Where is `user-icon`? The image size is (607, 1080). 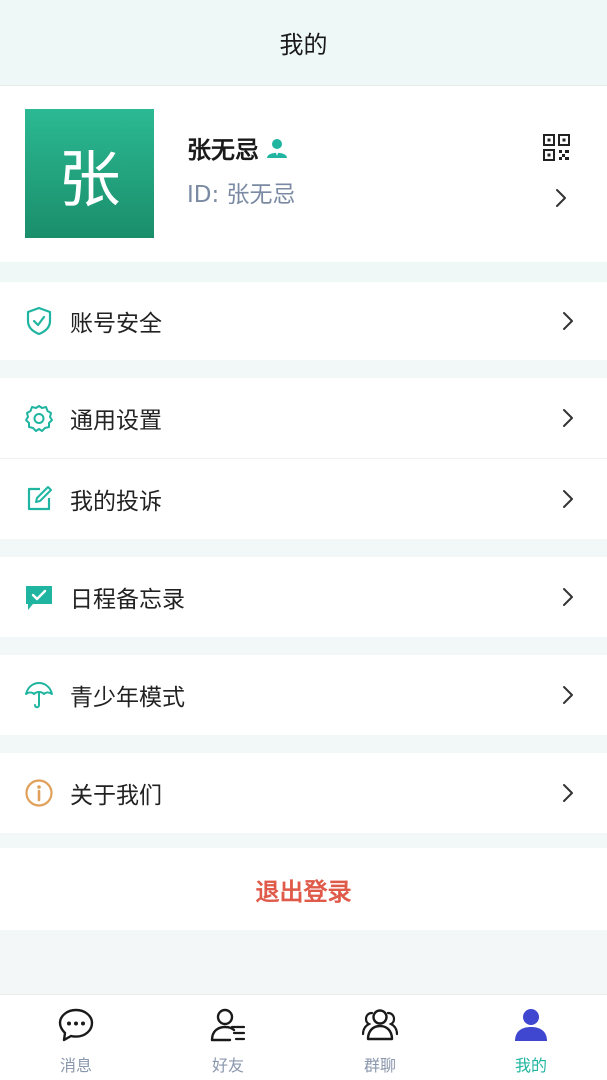 user-icon is located at coordinates (531, 1025).